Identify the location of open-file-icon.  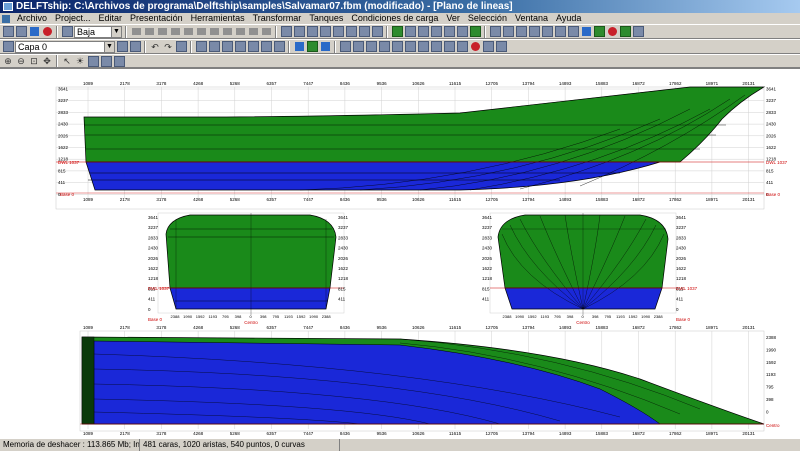
(21, 32).